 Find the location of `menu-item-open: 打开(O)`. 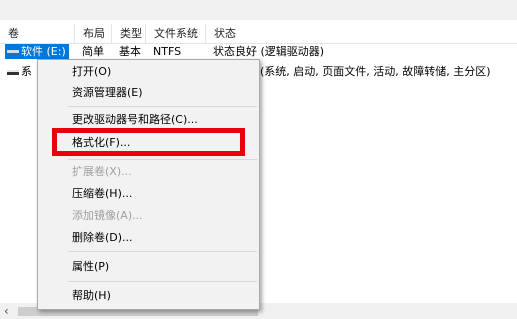

menu-item-open: 打开(O) is located at coordinates (148, 72).